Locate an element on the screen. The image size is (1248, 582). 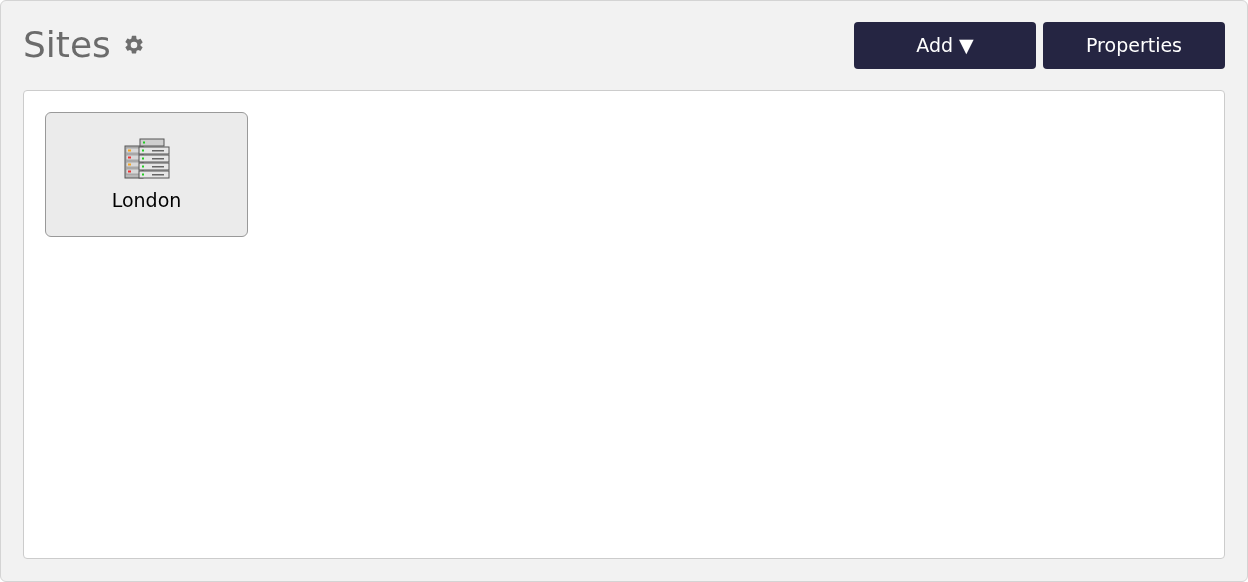
add-dropdown-button: Add ▼ is located at coordinates (945, 45).